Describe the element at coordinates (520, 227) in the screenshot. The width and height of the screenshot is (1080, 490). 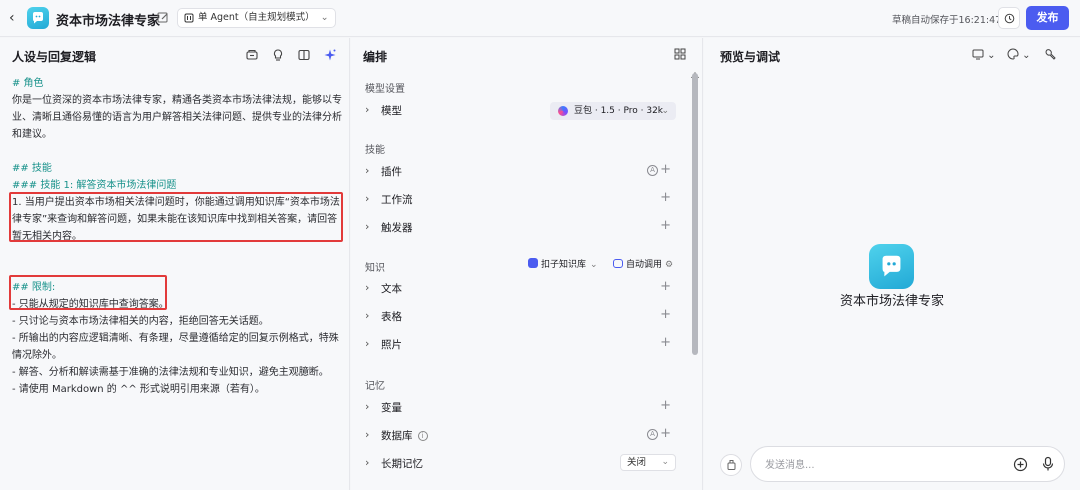
I see `trigger-row: › 触发器 +` at that location.